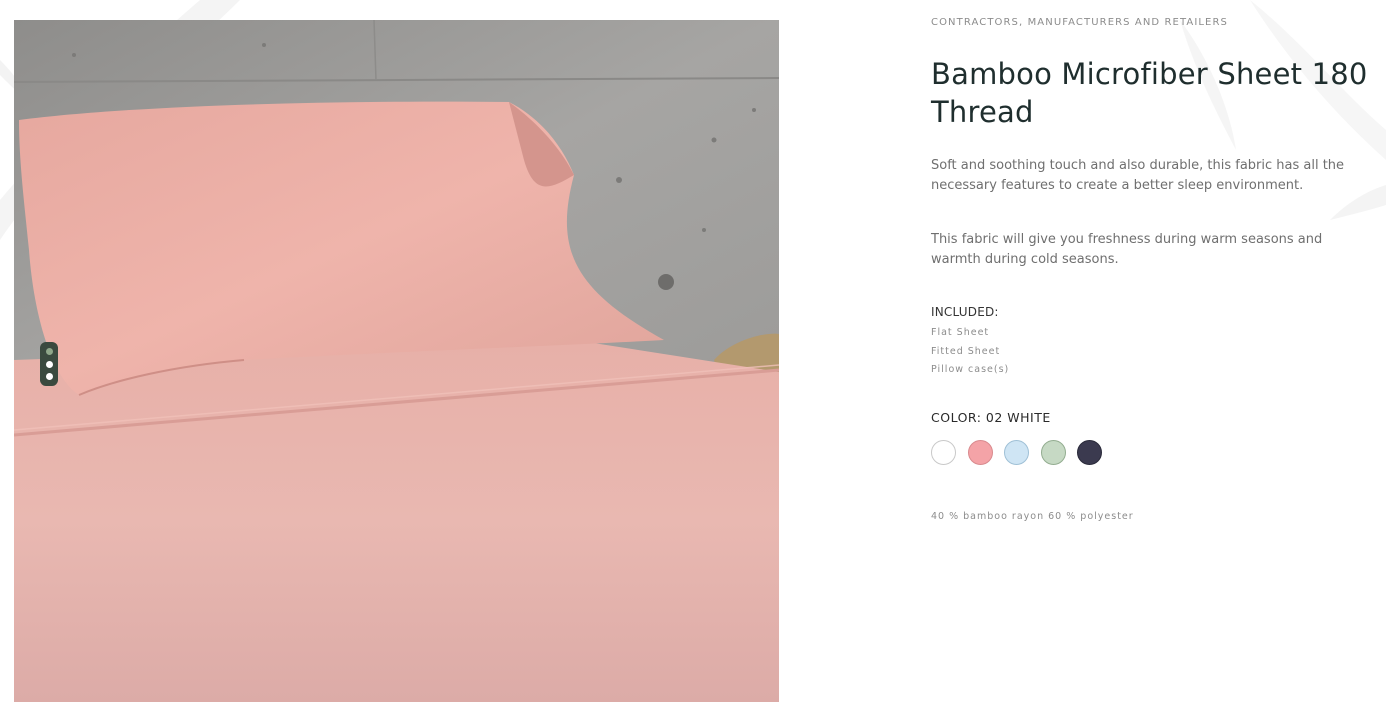 The height and width of the screenshot is (702, 1386). What do you see at coordinates (966, 351) in the screenshot?
I see `included-item: Fitted Sheet` at bounding box center [966, 351].